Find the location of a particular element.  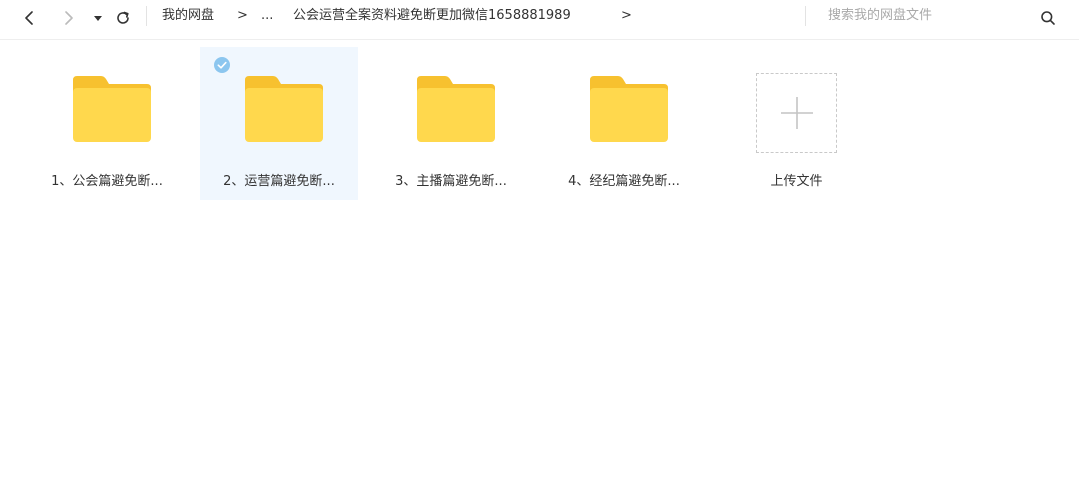

breadcrumb-current: 公会运营全案资料避免断更加微信1658881989 is located at coordinates (432, 16).